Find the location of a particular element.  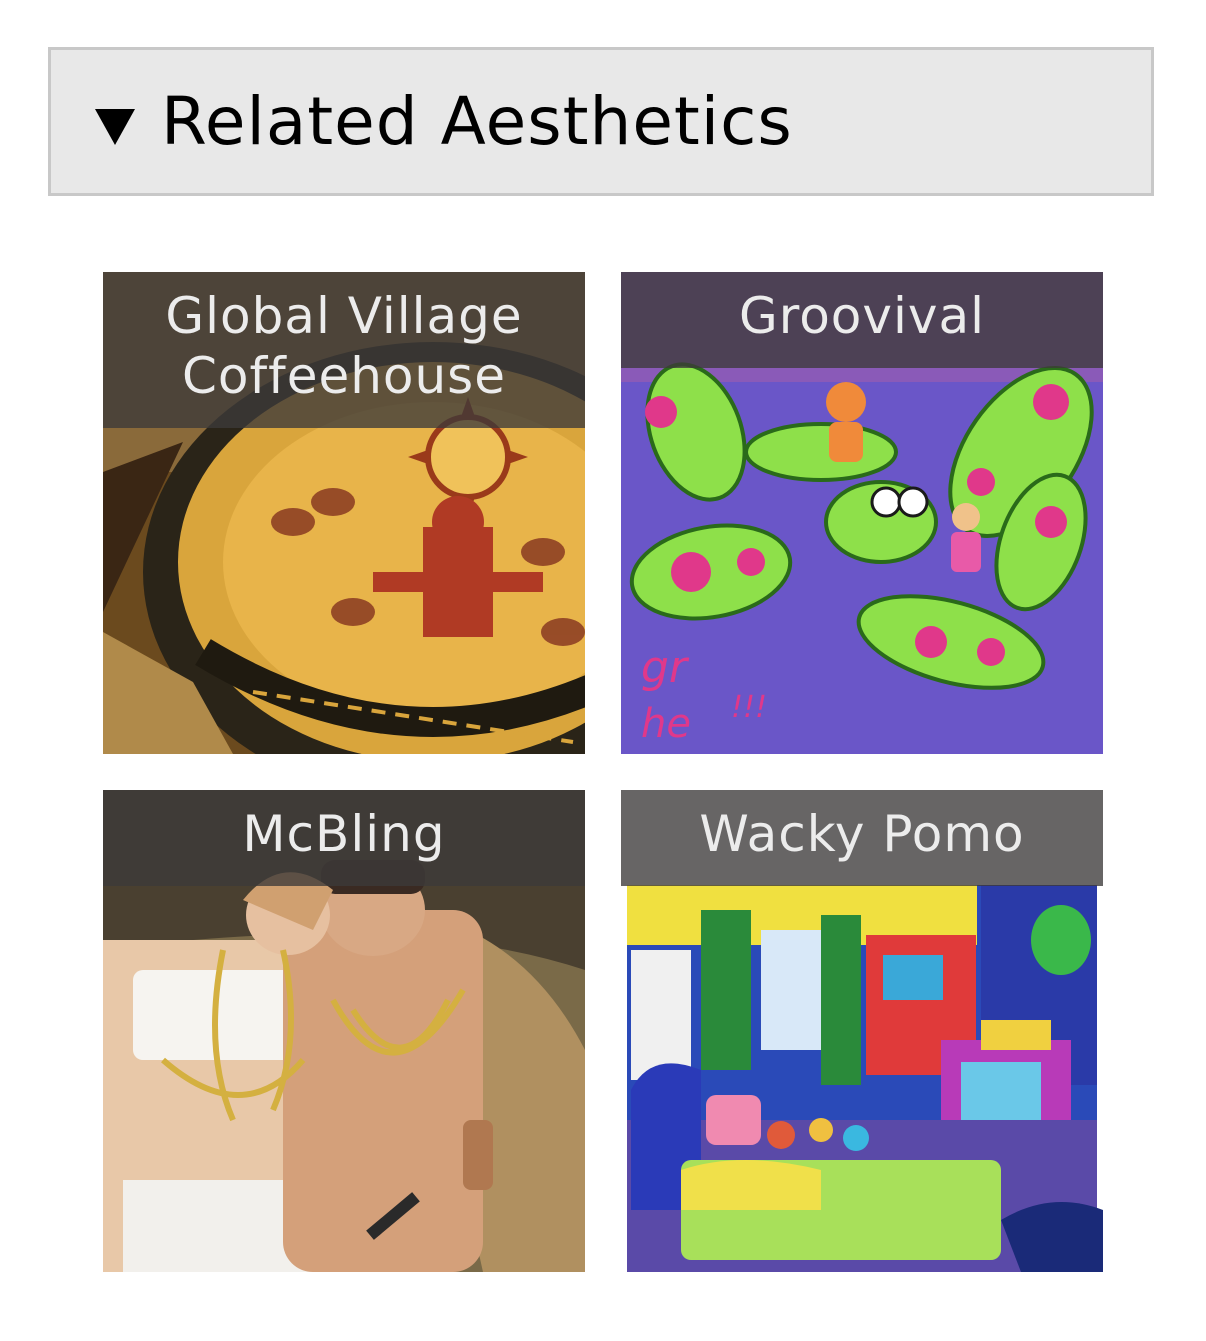

section-title: Related Aesthetics is located at coordinates (477, 121).